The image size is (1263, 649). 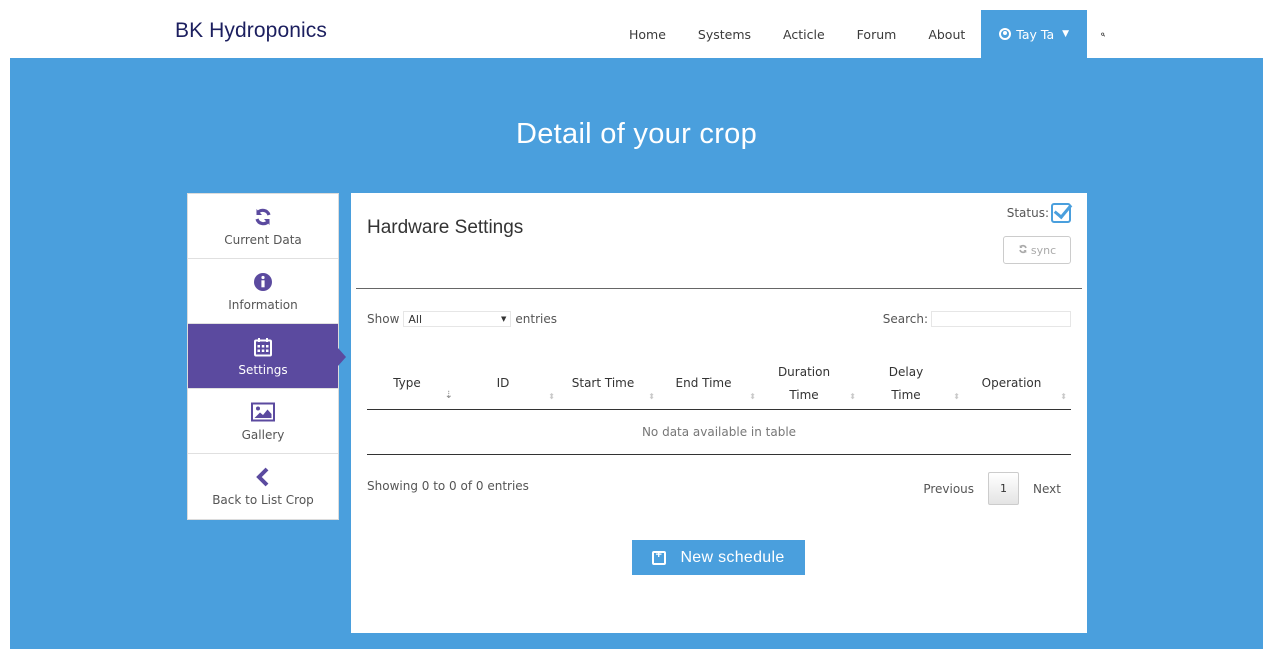 What do you see at coordinates (407, 383) in the screenshot?
I see `column-label: Type` at bounding box center [407, 383].